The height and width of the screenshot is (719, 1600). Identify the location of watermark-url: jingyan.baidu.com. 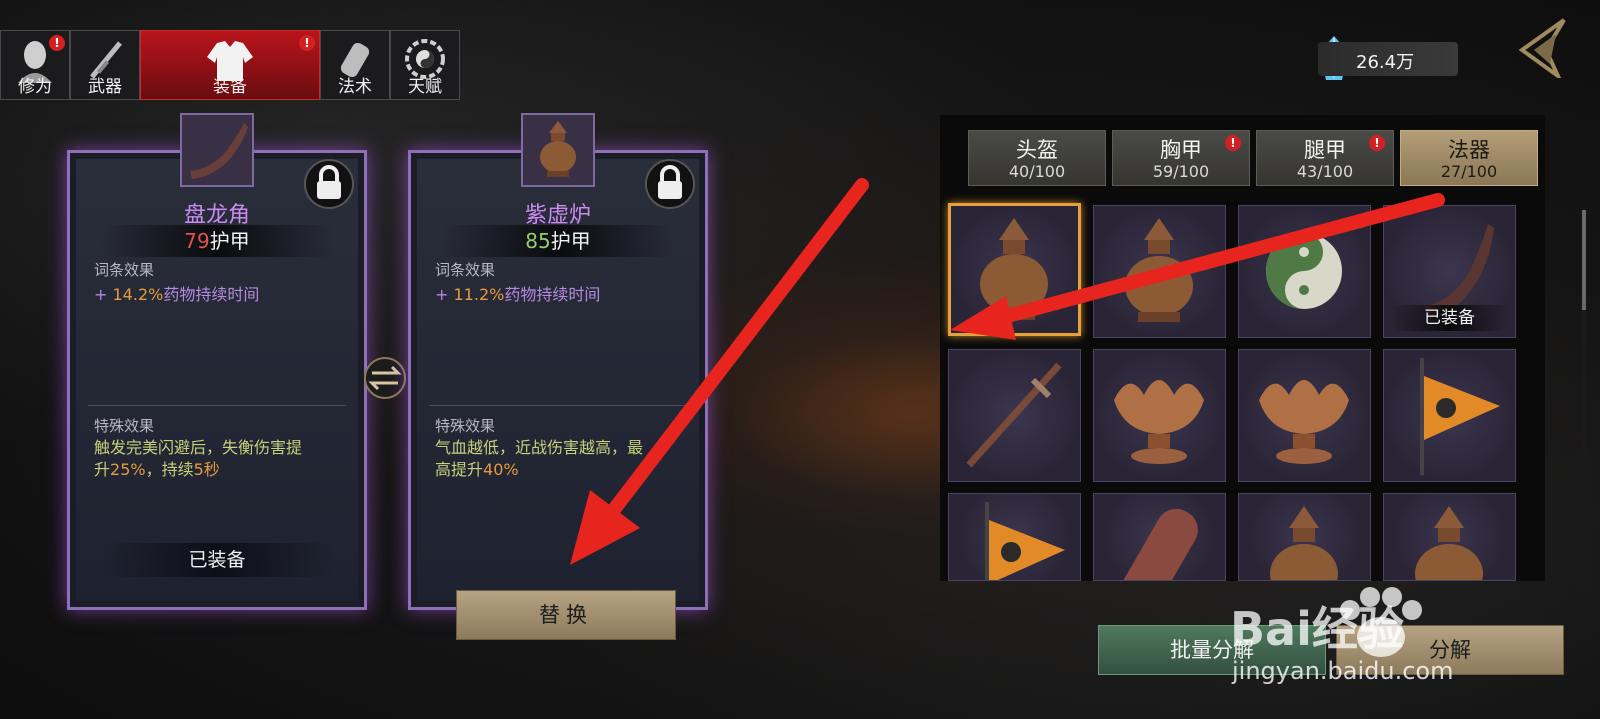
(1342, 671).